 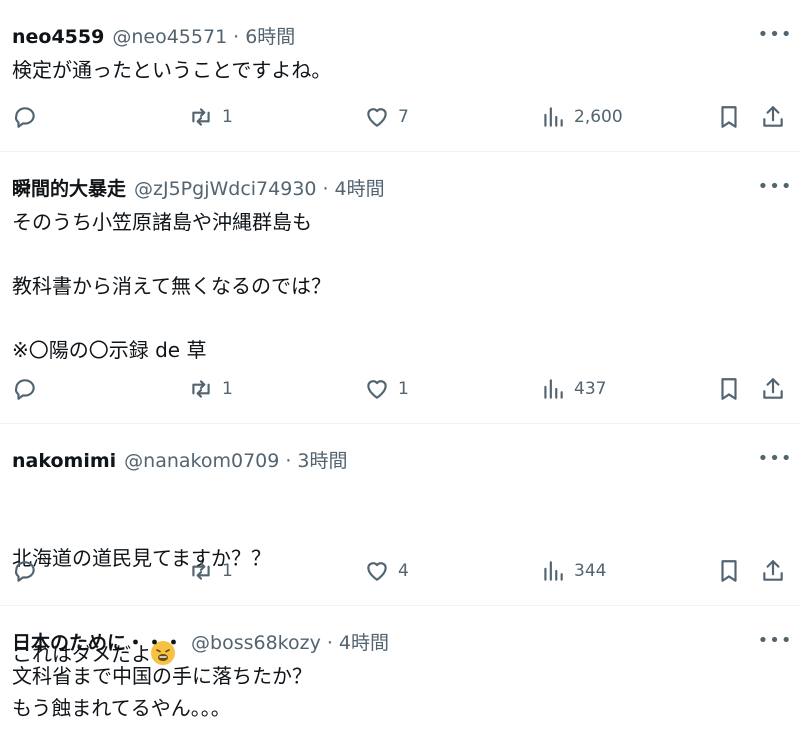 I want to click on display-name: neo4559, so click(x=58, y=37).